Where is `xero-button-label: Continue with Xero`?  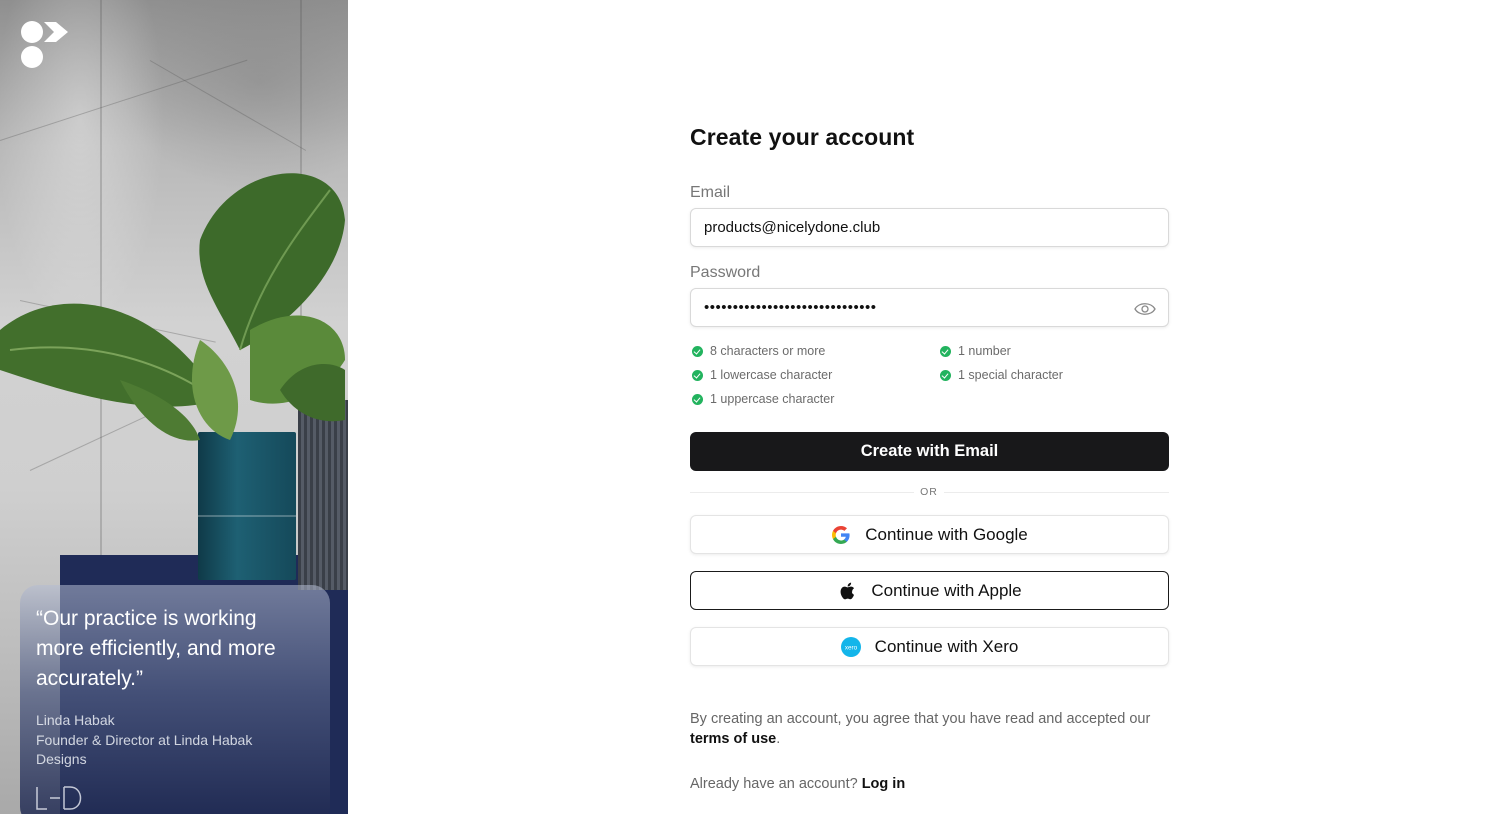
xero-button-label: Continue with Xero is located at coordinates (946, 646).